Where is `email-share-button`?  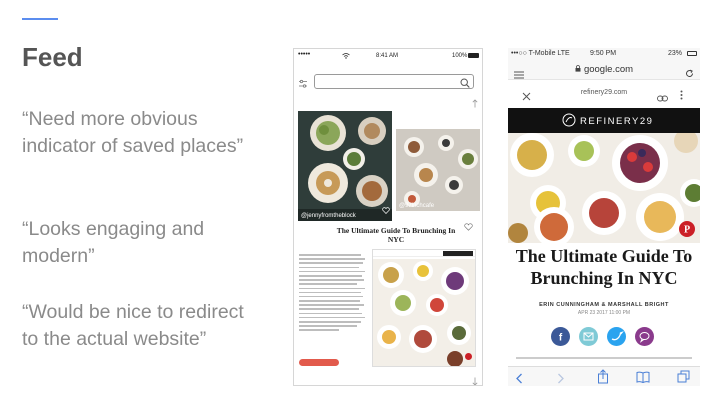 email-share-button is located at coordinates (588, 336).